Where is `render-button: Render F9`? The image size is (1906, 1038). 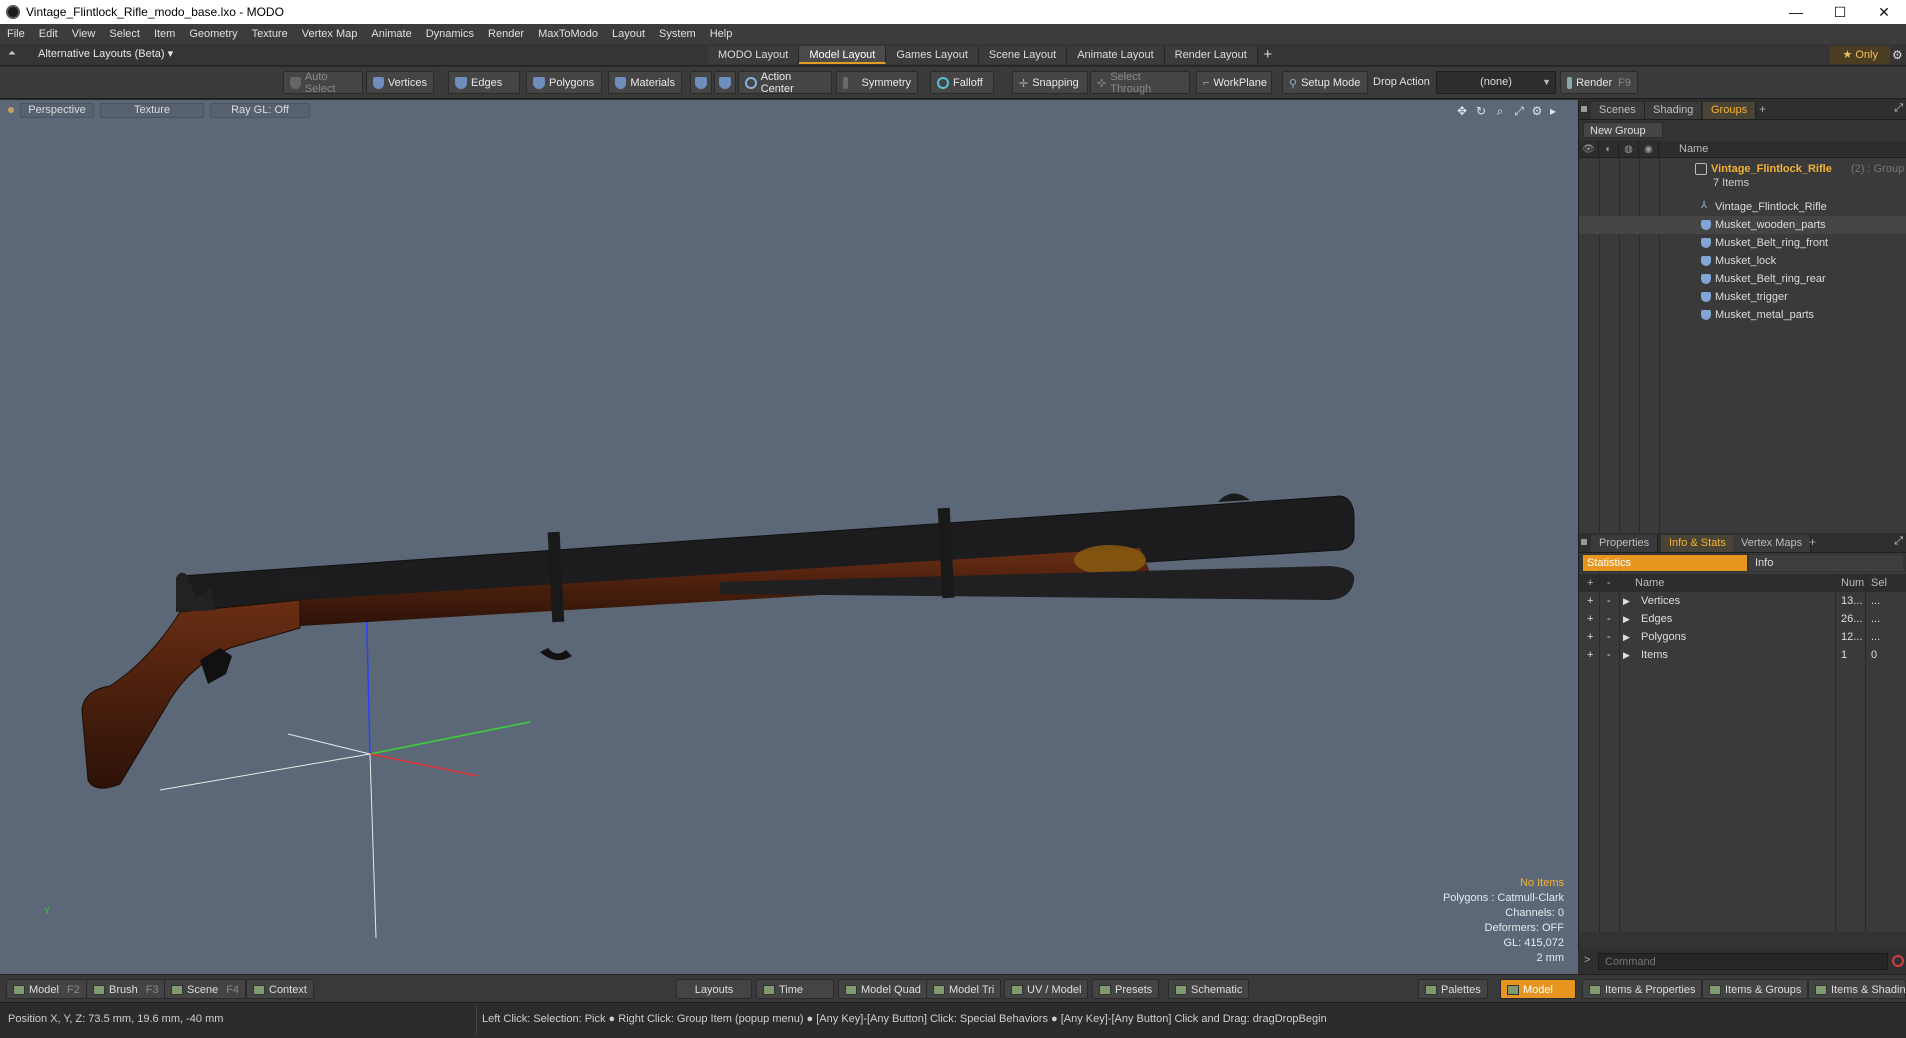 render-button: Render F9 is located at coordinates (1599, 82).